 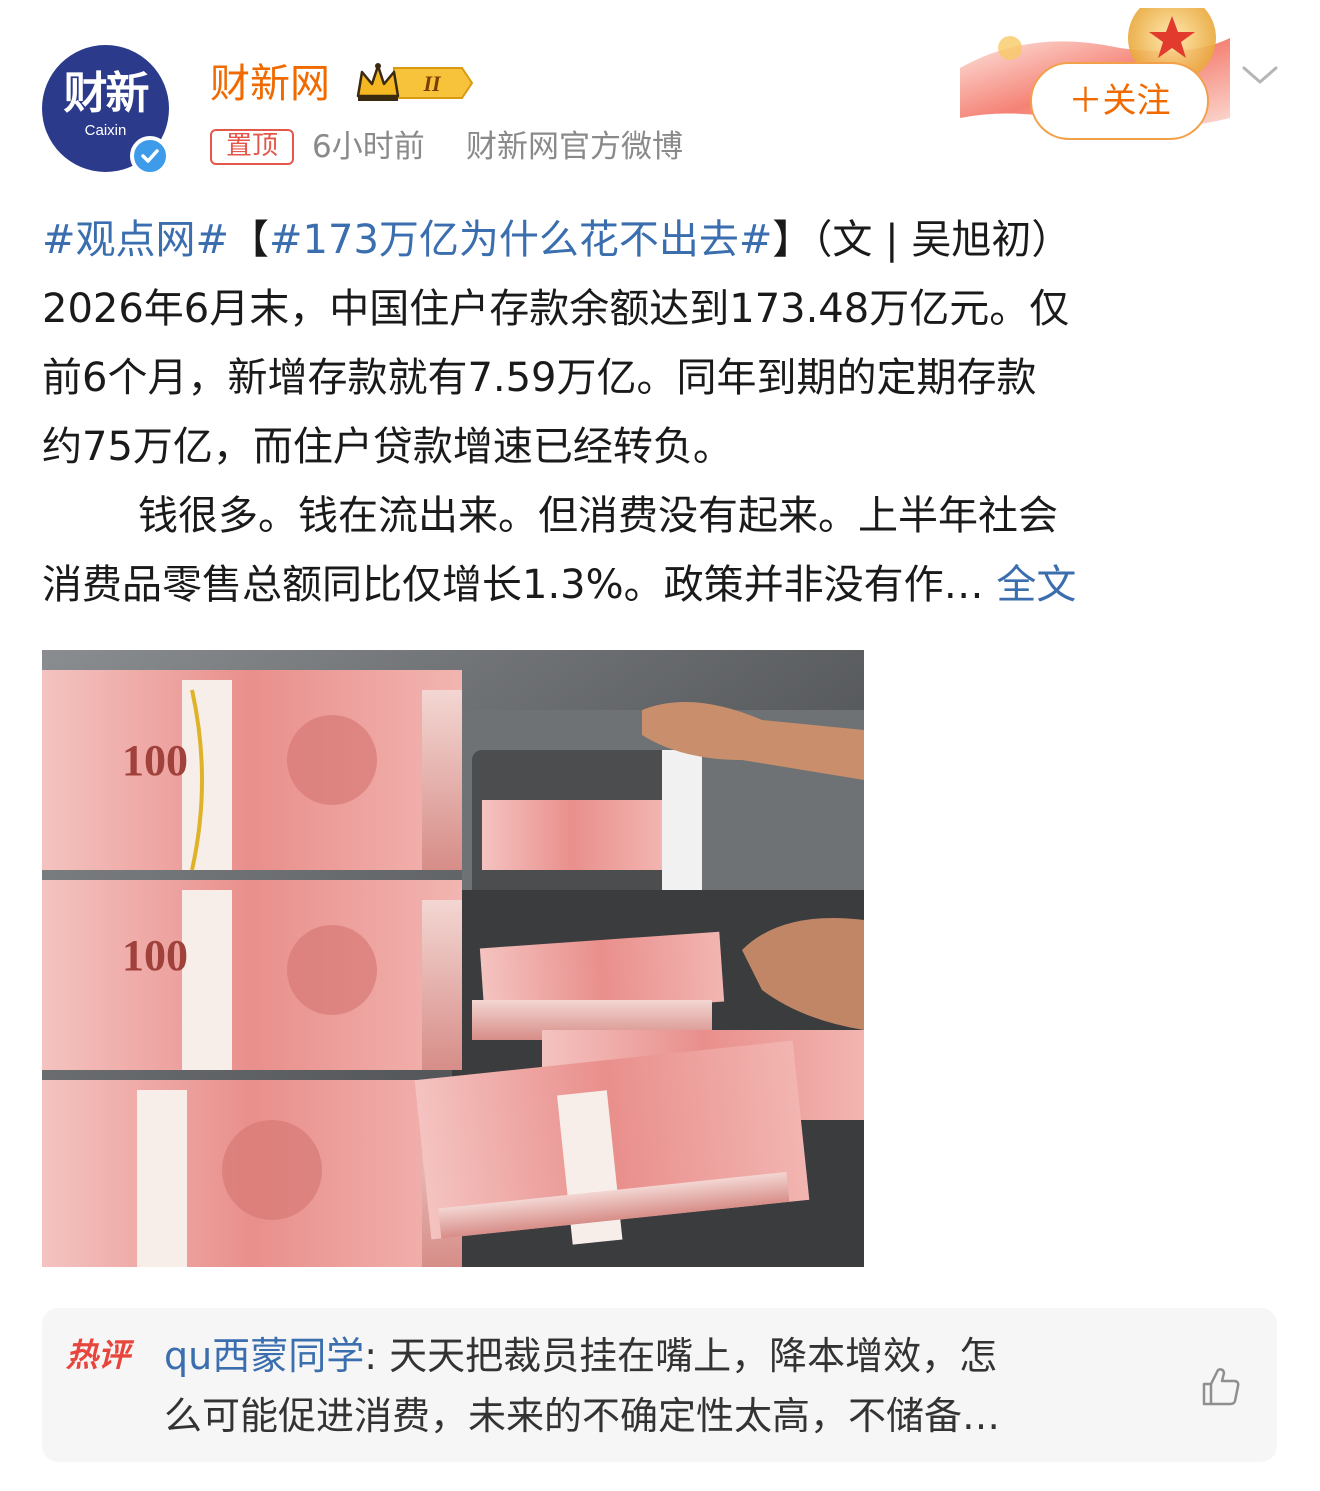 I want to click on post-line-2: 2026年6月末，中国住户存款余额达到173.48万亿元。仅, so click(x=556, y=309).